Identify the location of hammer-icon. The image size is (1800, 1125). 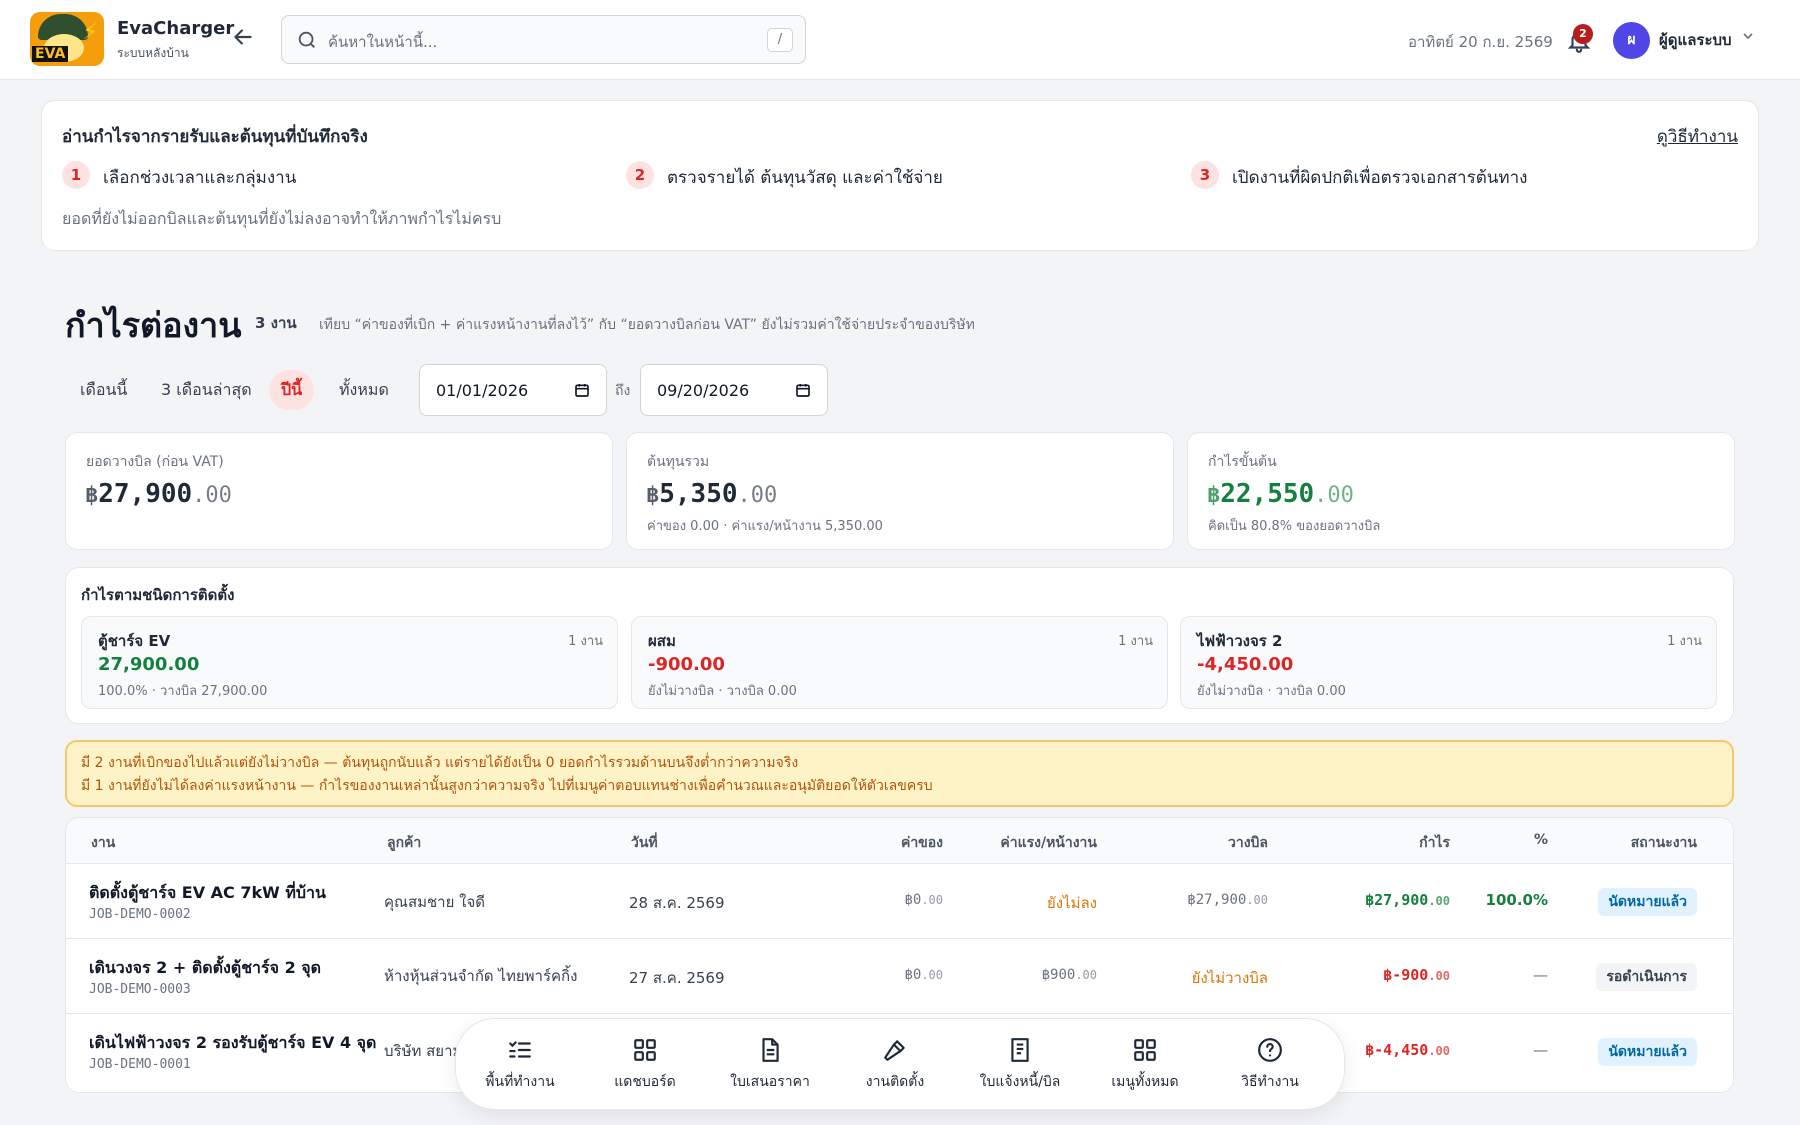
(894, 1050).